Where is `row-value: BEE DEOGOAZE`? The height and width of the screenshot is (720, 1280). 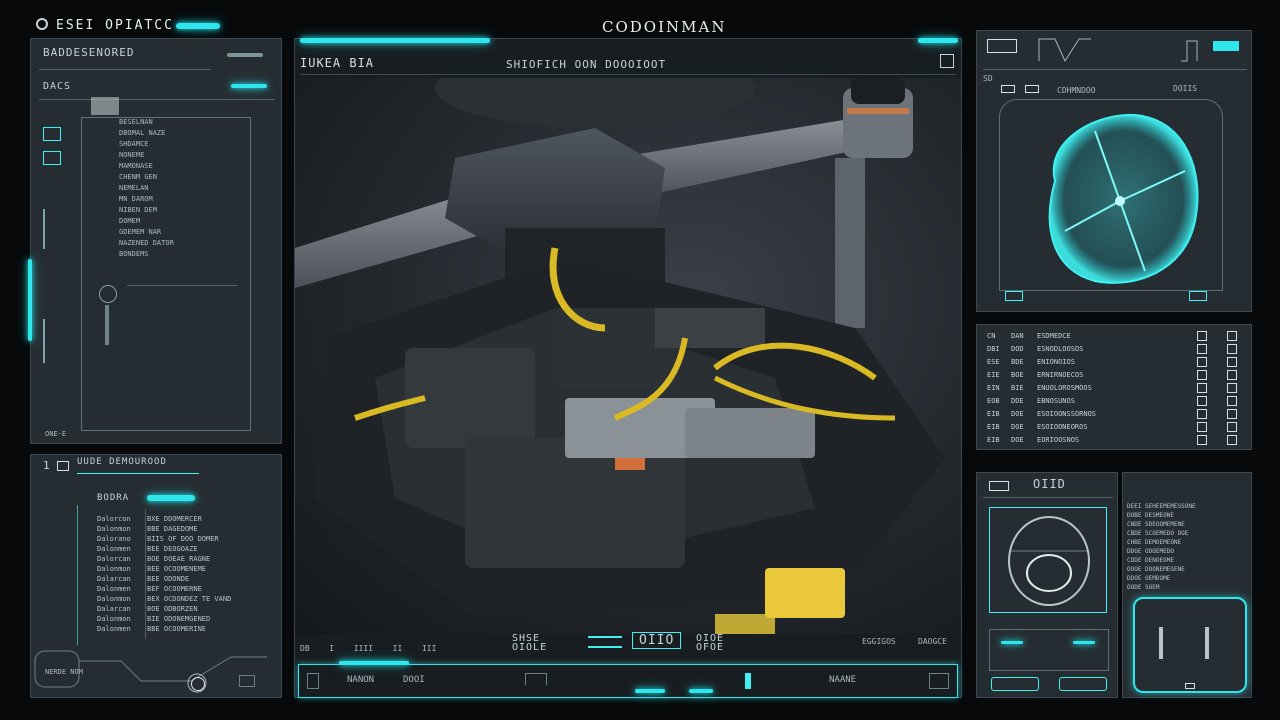 row-value: BEE DEOGOAZE is located at coordinates (172, 549).